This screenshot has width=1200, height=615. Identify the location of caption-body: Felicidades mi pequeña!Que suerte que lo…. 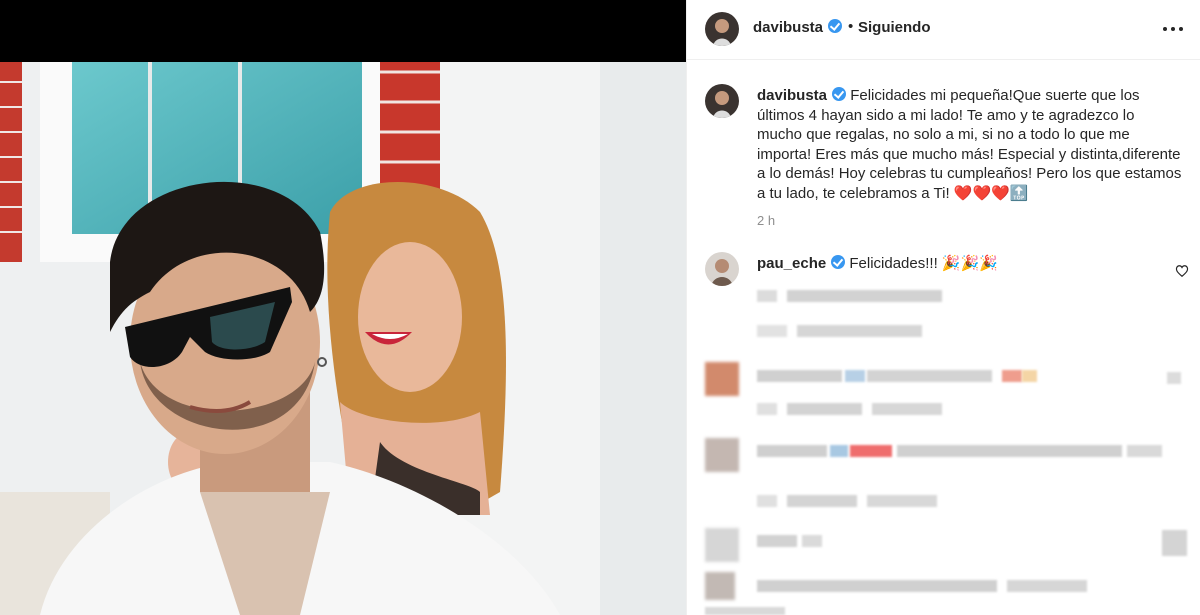
(969, 144).